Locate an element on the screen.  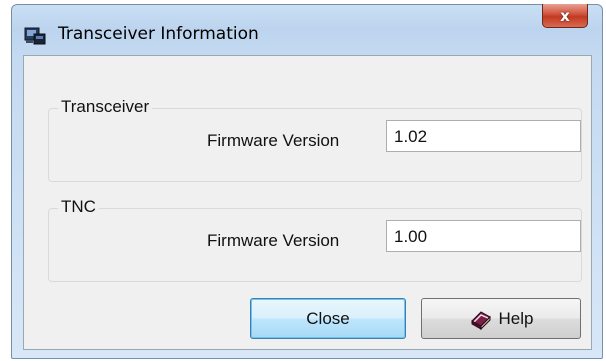
help-button: Help is located at coordinates (501, 318).